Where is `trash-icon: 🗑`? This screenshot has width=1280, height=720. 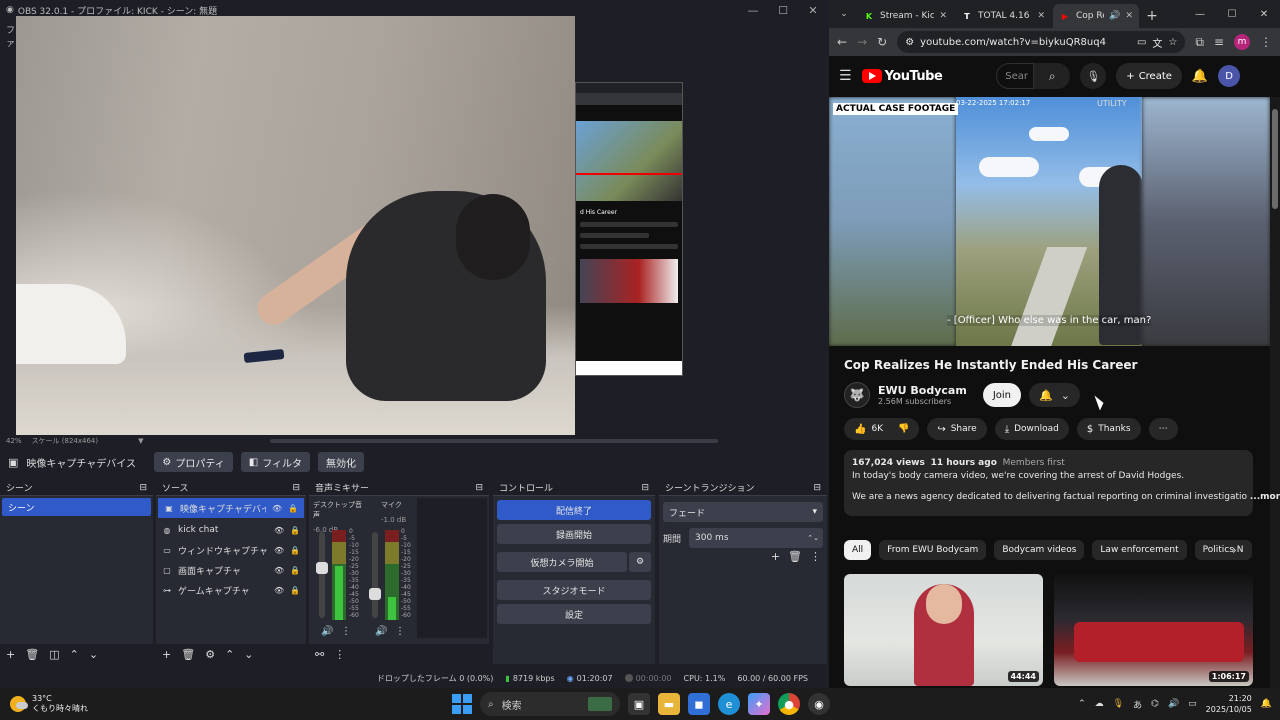 trash-icon: 🗑 is located at coordinates (795, 556).